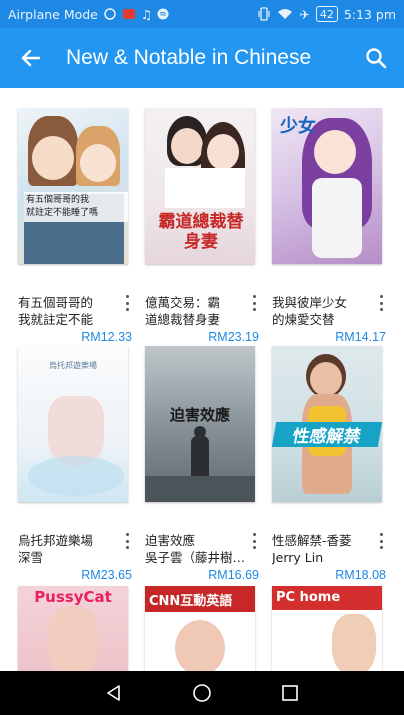  Describe the element at coordinates (106, 575) in the screenshot. I see `book-price: RM23.65` at that location.